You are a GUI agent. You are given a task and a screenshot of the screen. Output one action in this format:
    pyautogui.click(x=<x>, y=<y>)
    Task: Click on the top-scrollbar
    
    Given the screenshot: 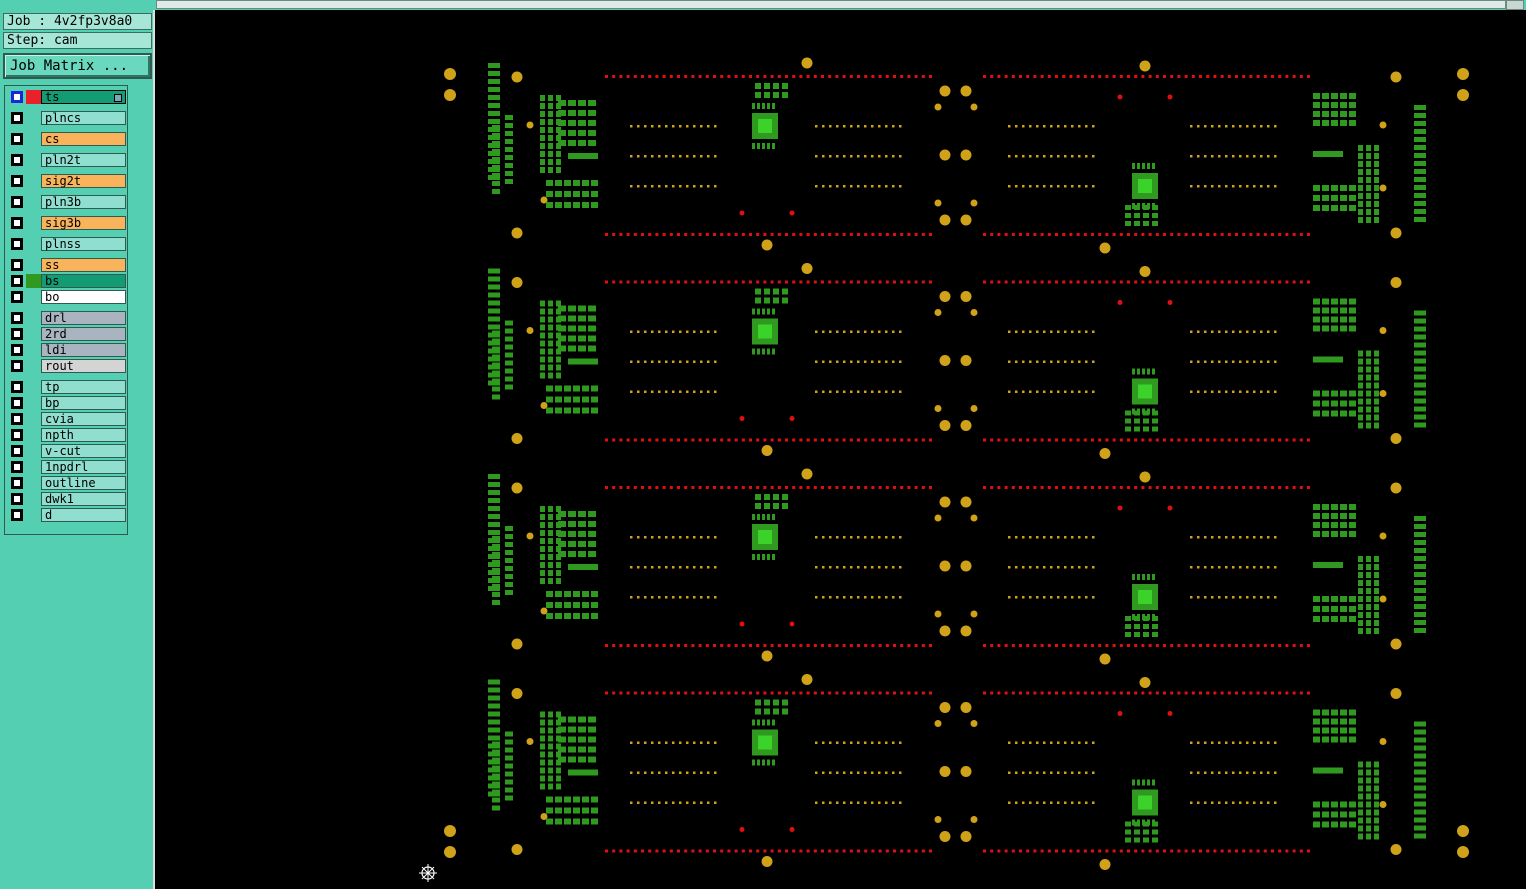 What is the action you would take?
    pyautogui.click(x=763, y=5)
    